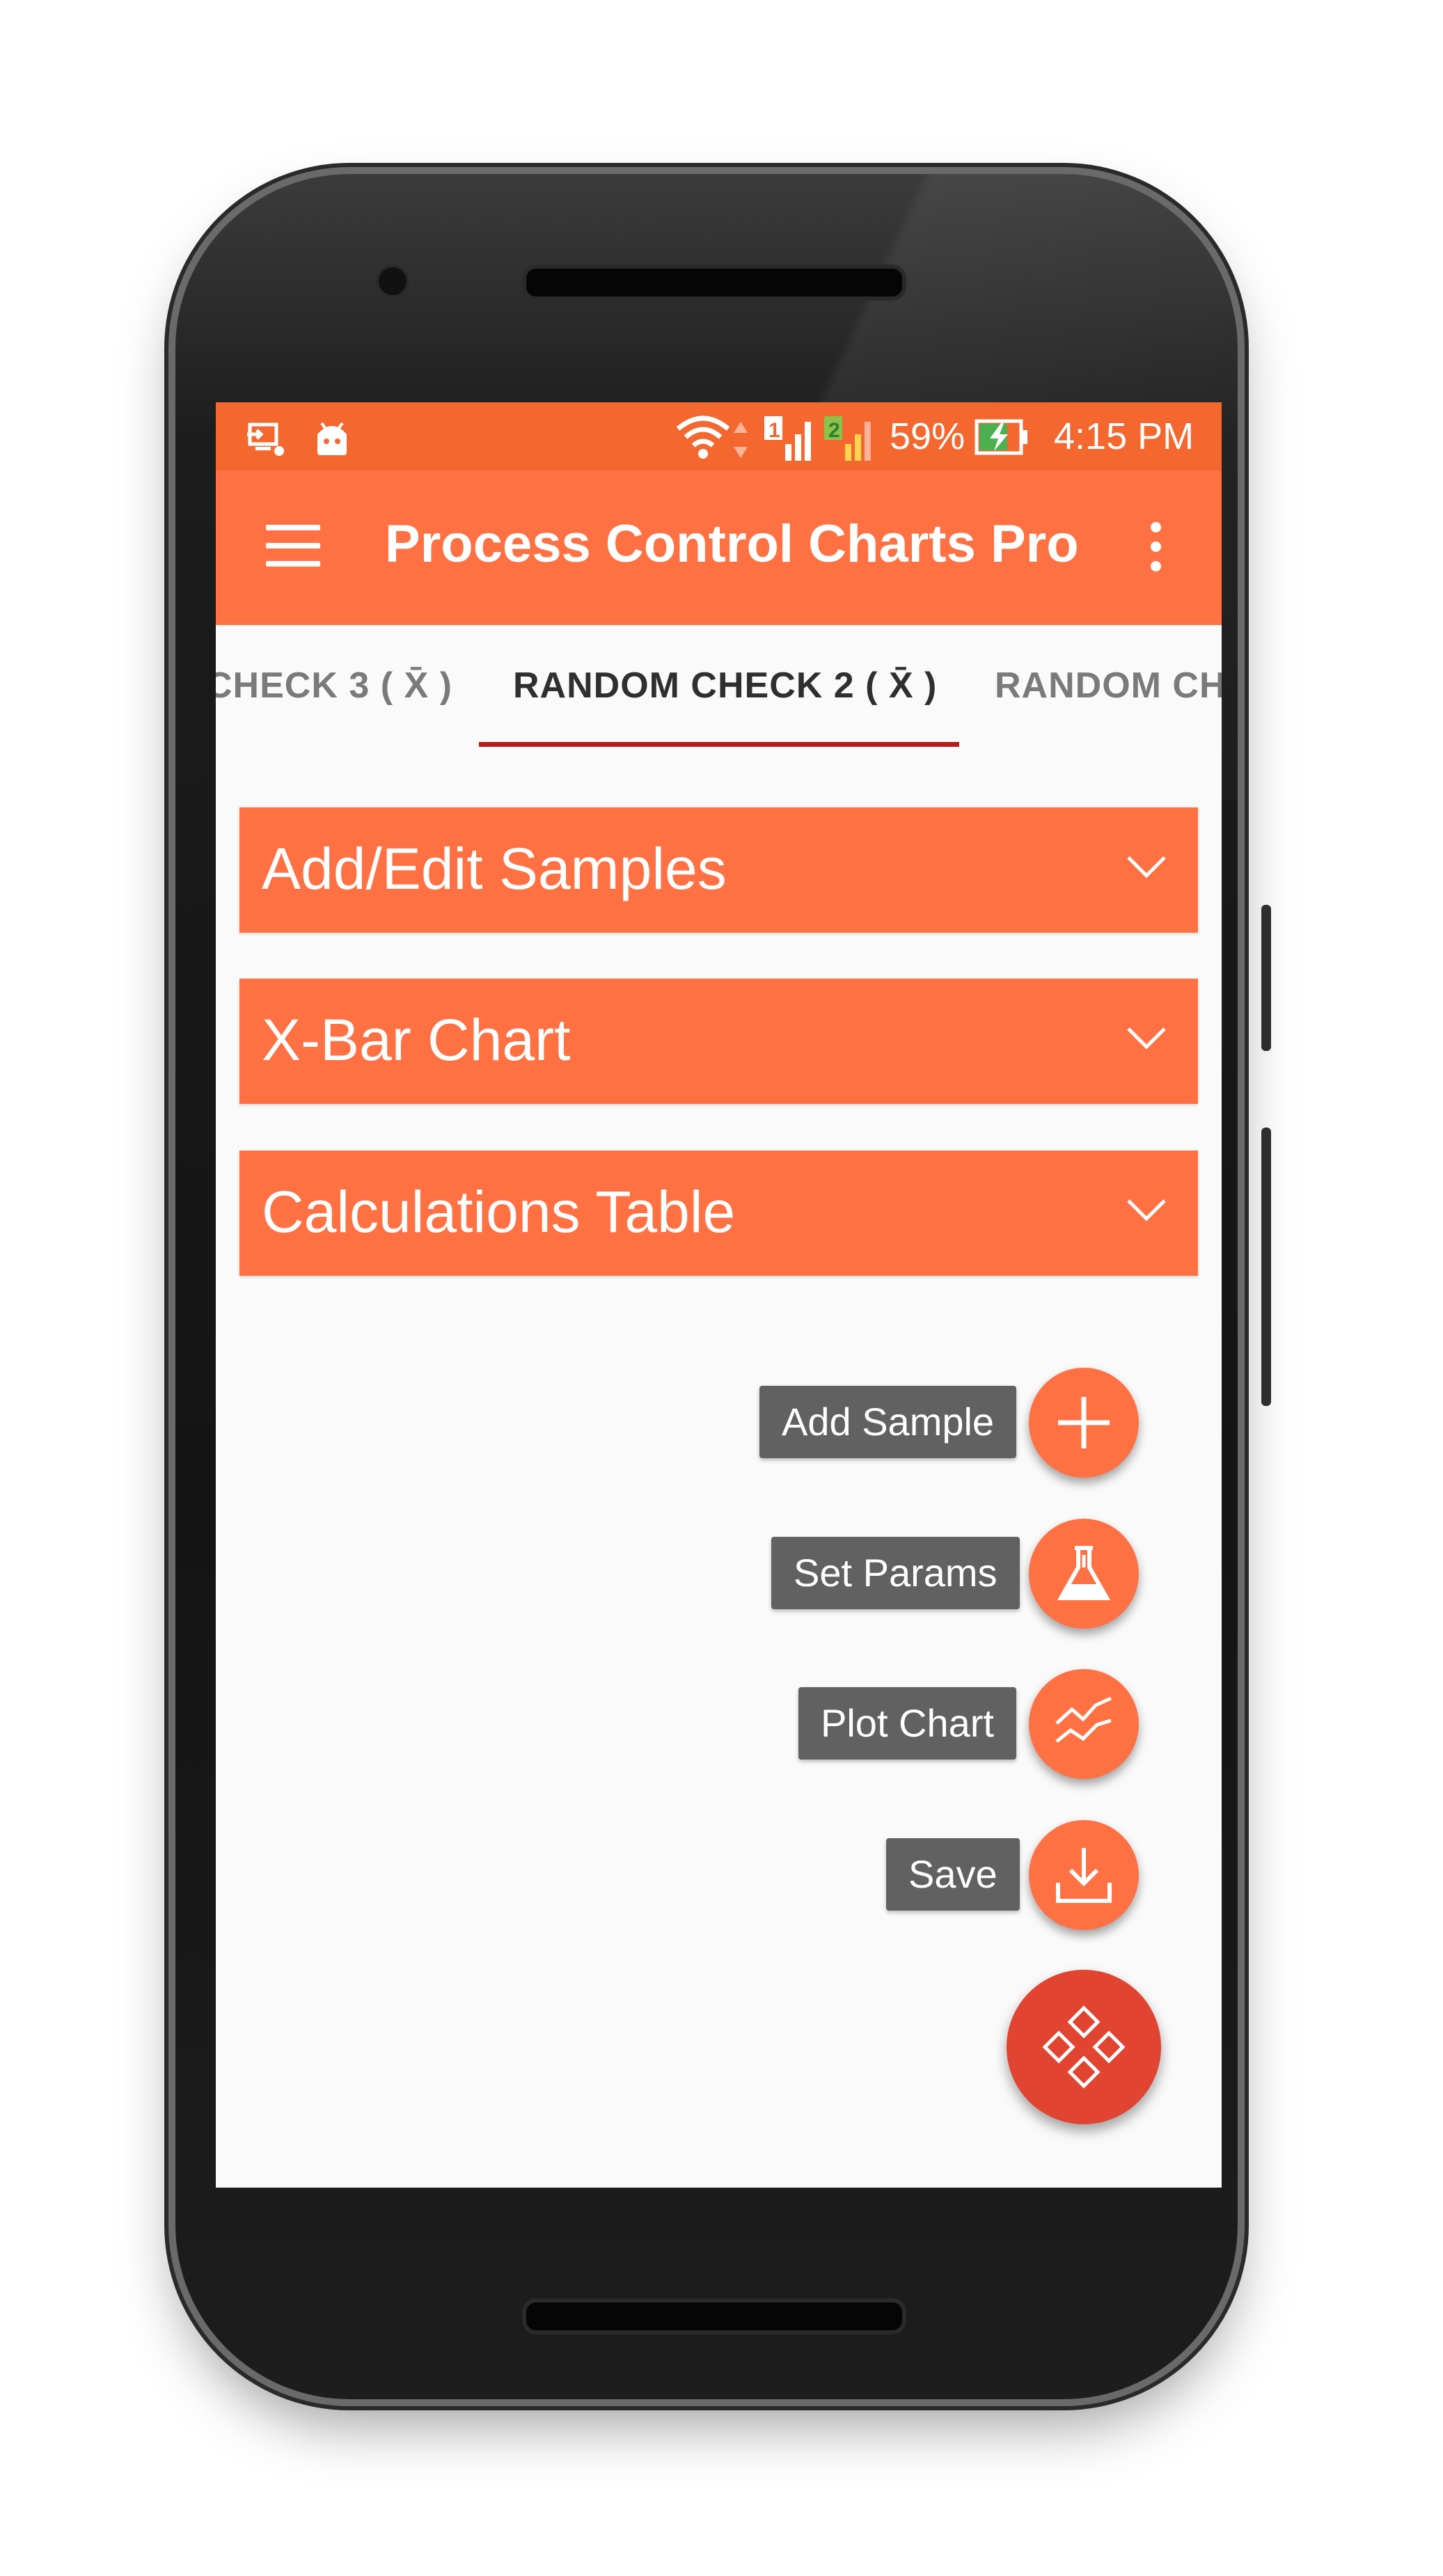 Image resolution: width=1443 pixels, height=2576 pixels. I want to click on set-params-button, so click(1084, 1574).